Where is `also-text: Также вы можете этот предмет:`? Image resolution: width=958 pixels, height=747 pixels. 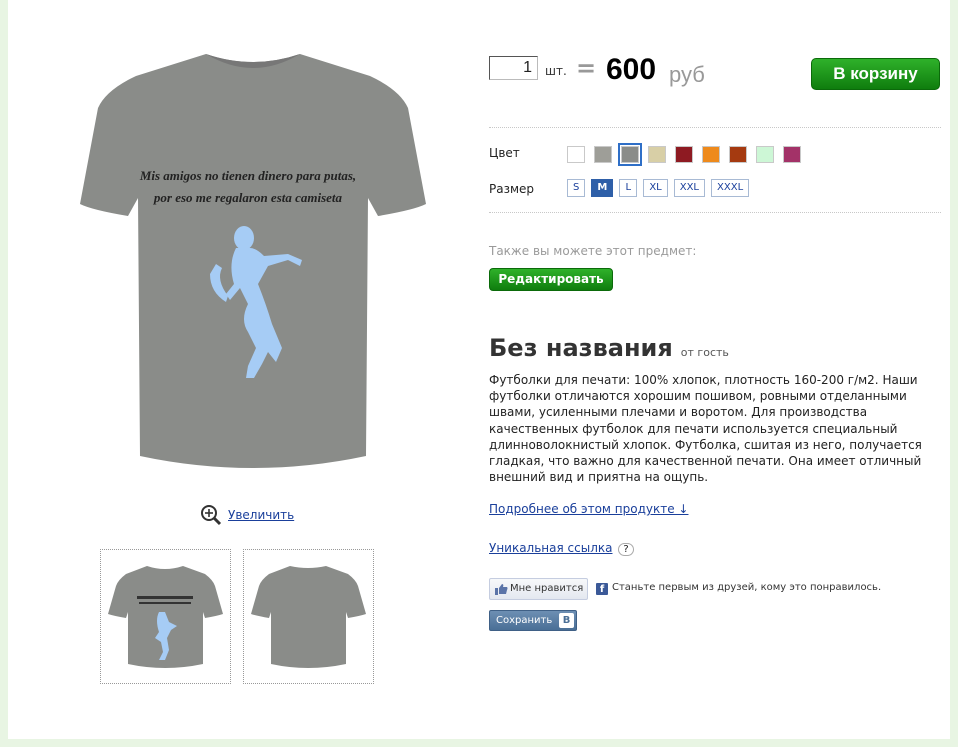
also-text: Также вы можете этот предмет: is located at coordinates (593, 251).